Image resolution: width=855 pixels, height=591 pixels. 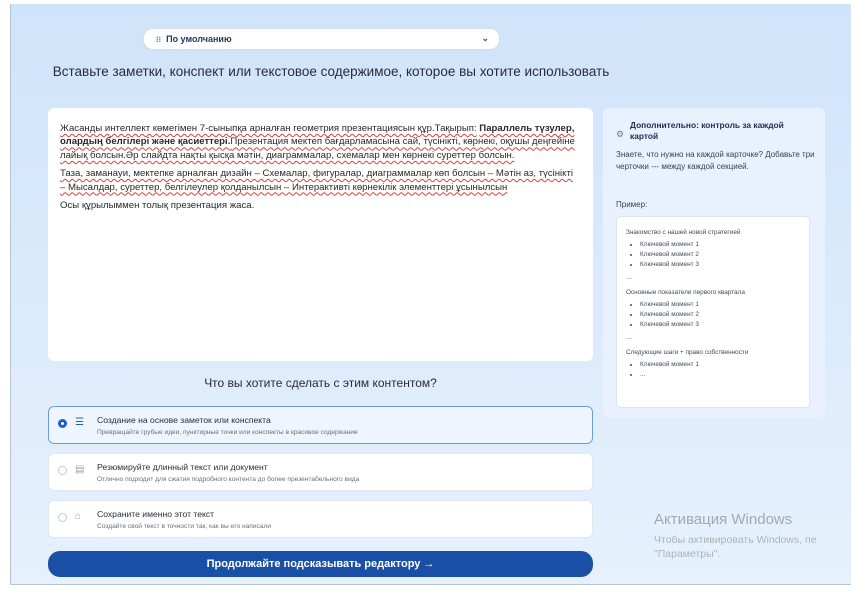 What do you see at coordinates (683, 232) in the screenshot?
I see `example-heading: Знакомство с нашей новой стратегией` at bounding box center [683, 232].